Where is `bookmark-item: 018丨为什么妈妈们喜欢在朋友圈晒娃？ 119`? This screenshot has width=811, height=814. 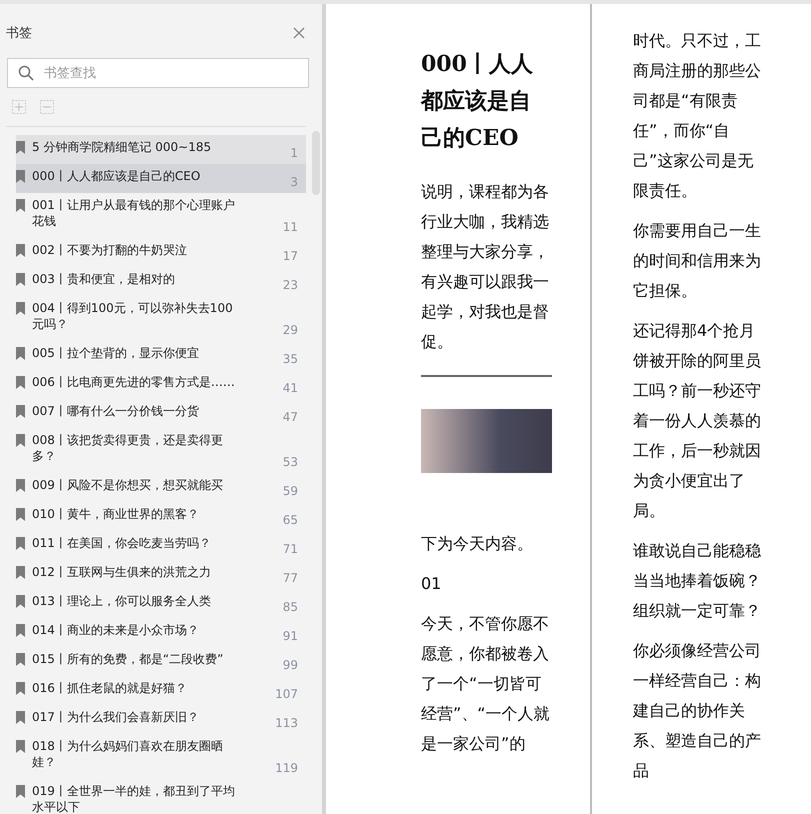
bookmark-item: 018丨为什么妈妈们喜欢在朋友圈晒娃？ 119 is located at coordinates (161, 756).